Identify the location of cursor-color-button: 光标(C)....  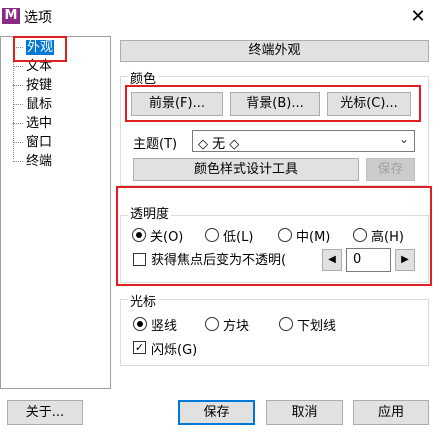
(369, 104).